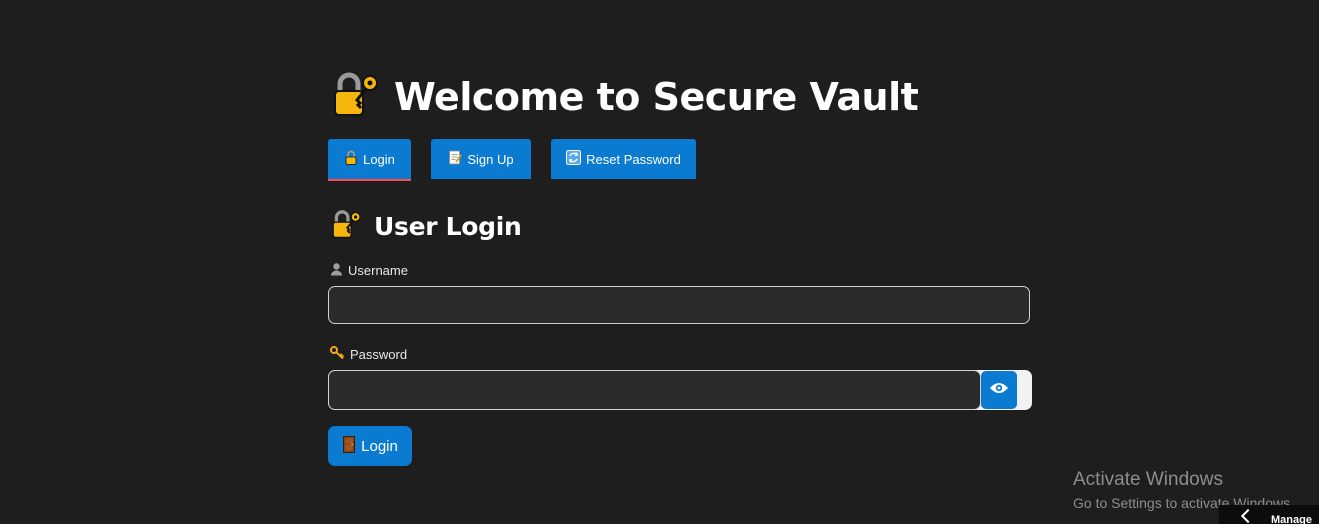  What do you see at coordinates (379, 446) in the screenshot?
I see `login-button-label: Login` at bounding box center [379, 446].